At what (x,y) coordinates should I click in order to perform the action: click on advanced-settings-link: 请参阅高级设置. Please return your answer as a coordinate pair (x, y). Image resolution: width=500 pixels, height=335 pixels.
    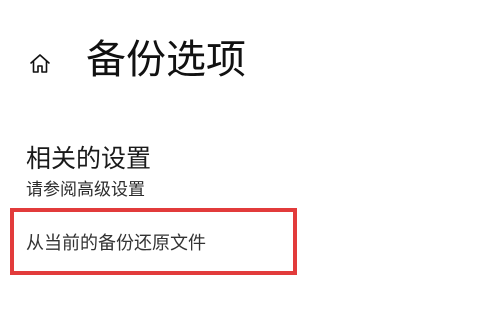
    Looking at the image, I should click on (85, 190).